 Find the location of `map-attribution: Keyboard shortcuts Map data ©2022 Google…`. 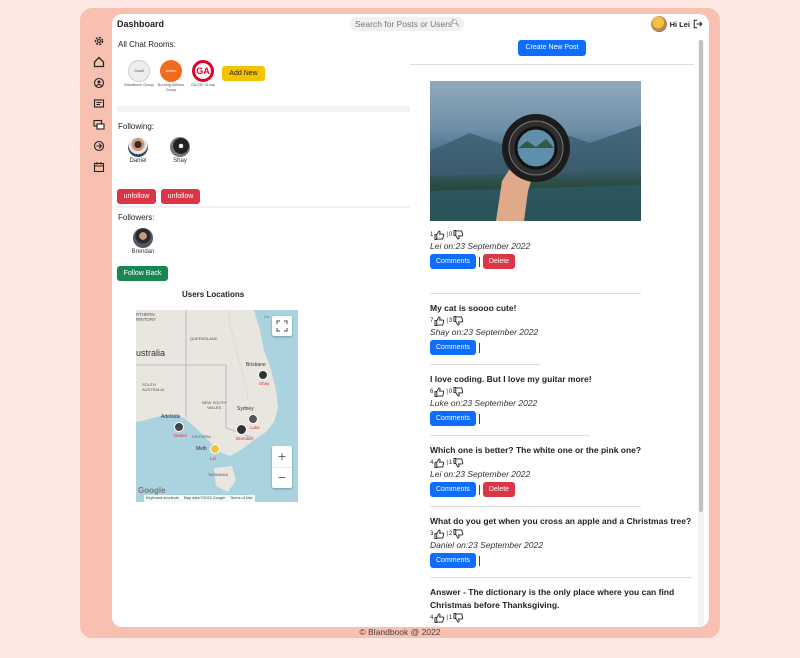

map-attribution: Keyboard shortcuts Map data ©2022 Google… is located at coordinates (199, 498).